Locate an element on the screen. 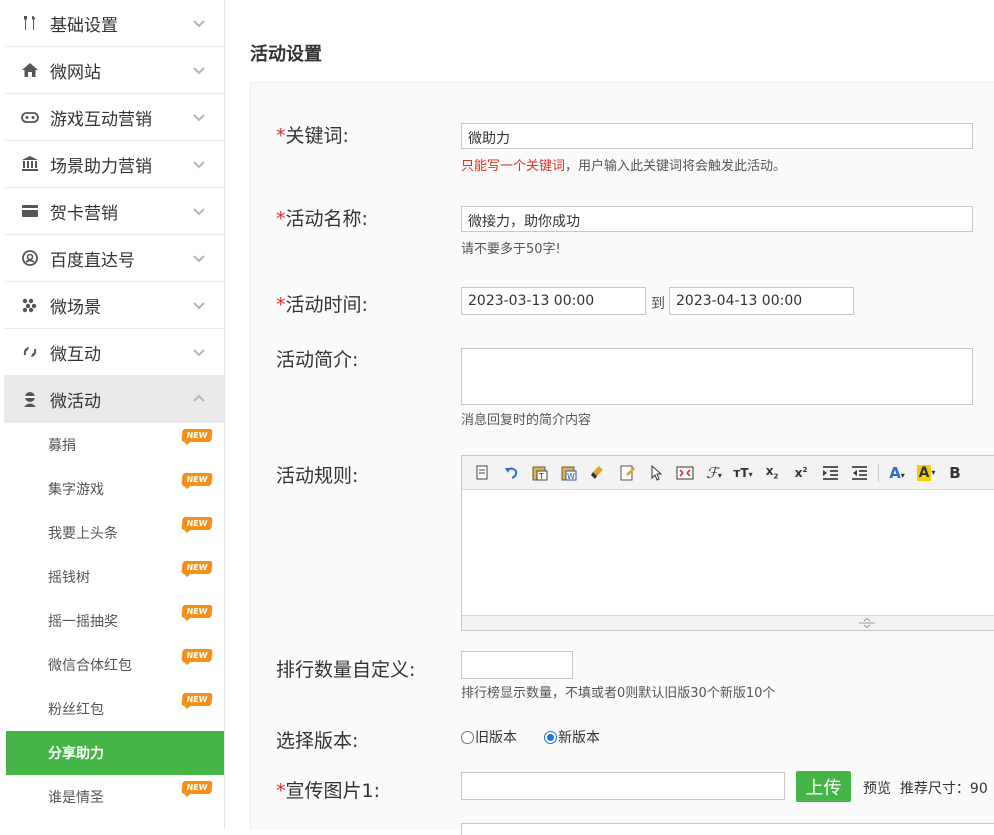  image-url-input is located at coordinates (623, 786).